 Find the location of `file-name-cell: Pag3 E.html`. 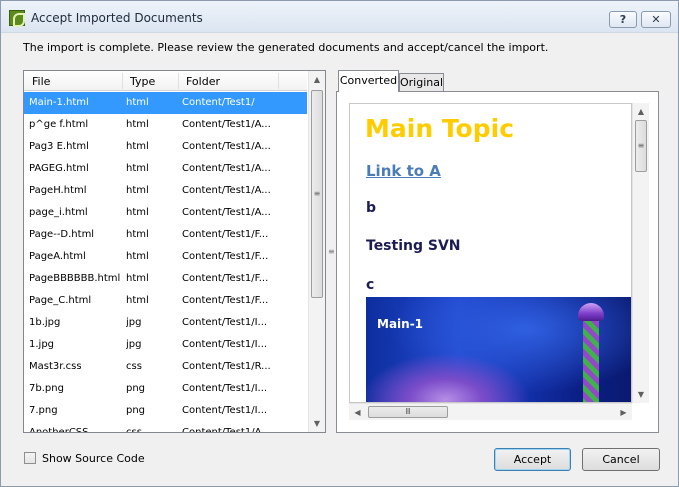

file-name-cell: Pag3 E.html is located at coordinates (59, 146).